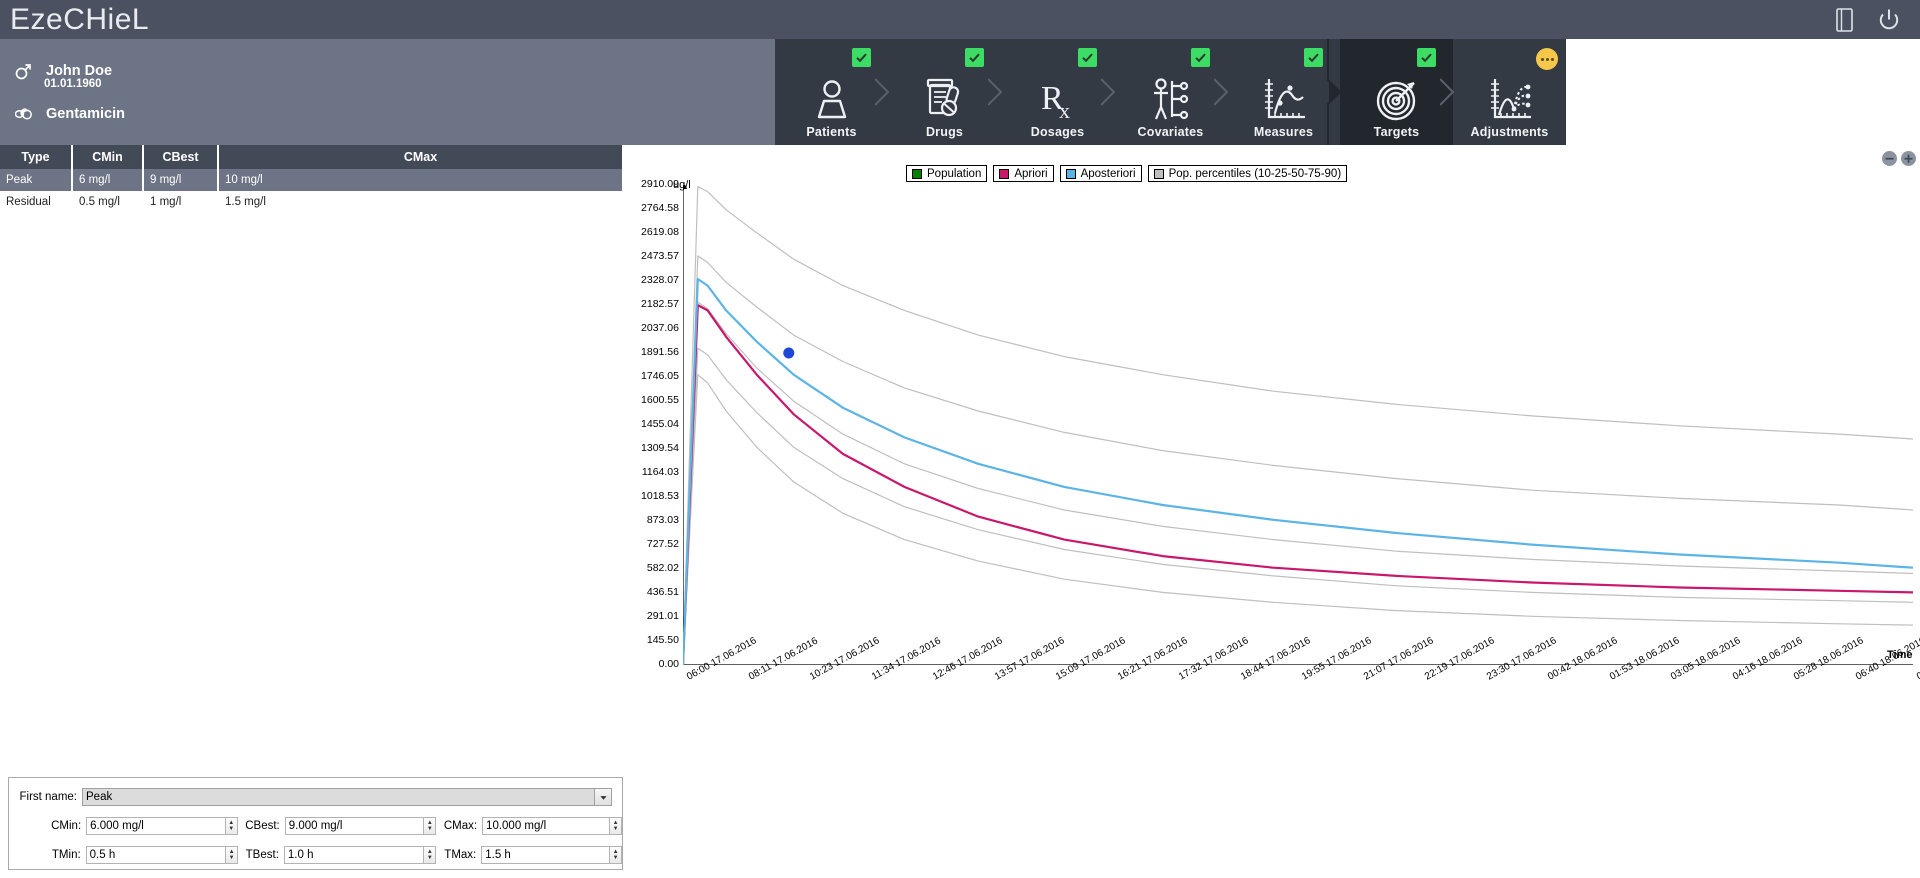 This screenshot has width=1920, height=878. Describe the element at coordinates (660, 448) in the screenshot. I see `y-tick-label: 1309.54` at that location.